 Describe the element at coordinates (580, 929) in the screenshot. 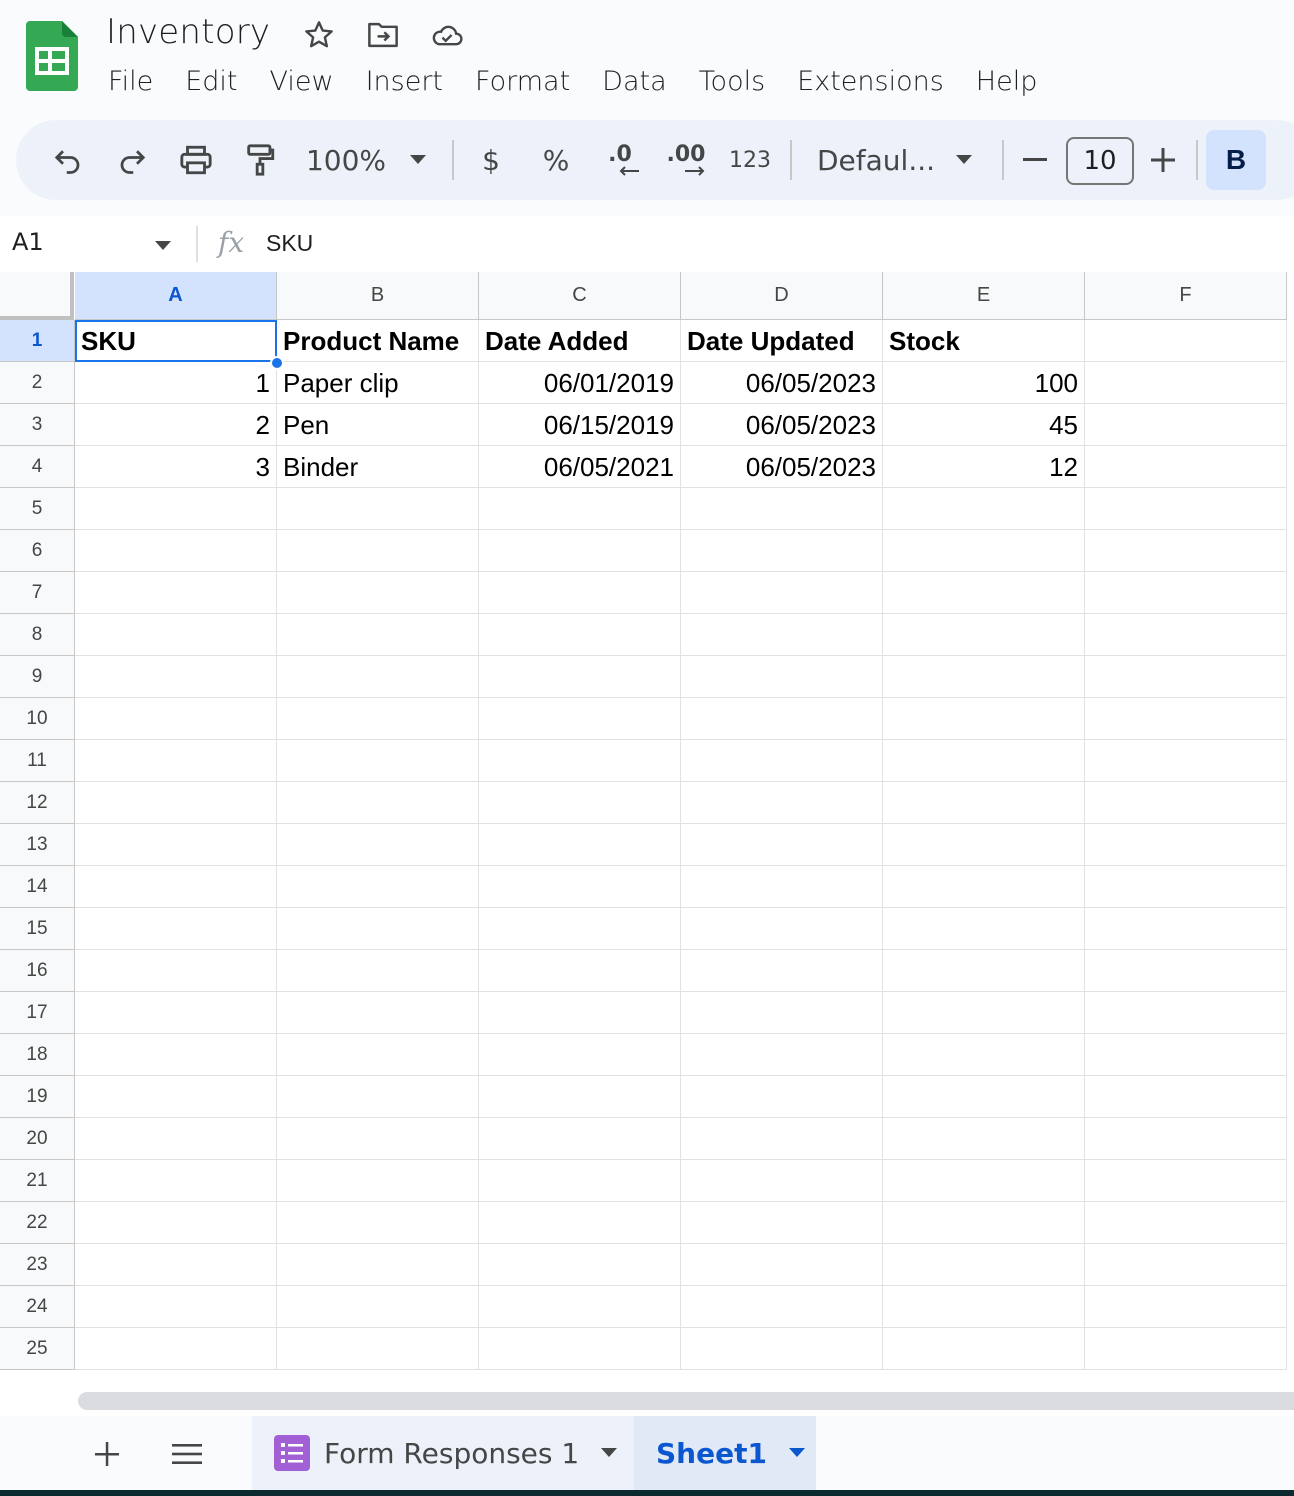

I see `cell-c15` at that location.